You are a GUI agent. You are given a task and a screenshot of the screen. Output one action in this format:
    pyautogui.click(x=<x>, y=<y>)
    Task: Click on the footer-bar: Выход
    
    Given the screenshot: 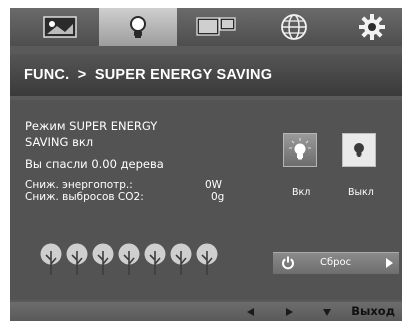 What is the action you would take?
    pyautogui.click(x=206, y=311)
    